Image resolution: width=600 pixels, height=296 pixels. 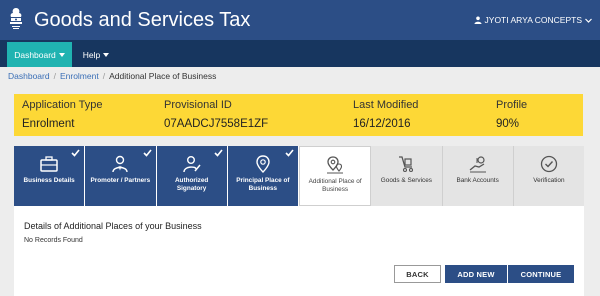 I want to click on national-emblem-icon, so click(x=16, y=18).